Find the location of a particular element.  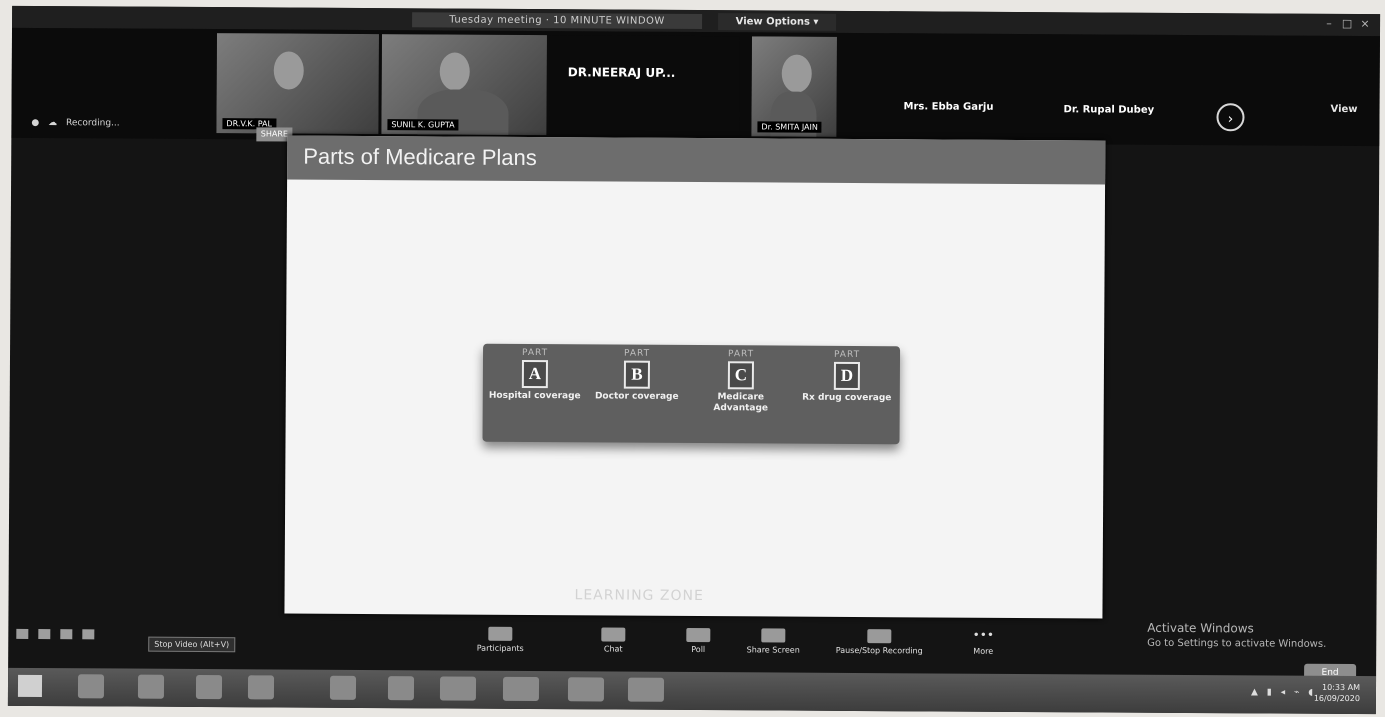

pause-stop-recording-button: Pause/Stop Recording is located at coordinates (879, 642).